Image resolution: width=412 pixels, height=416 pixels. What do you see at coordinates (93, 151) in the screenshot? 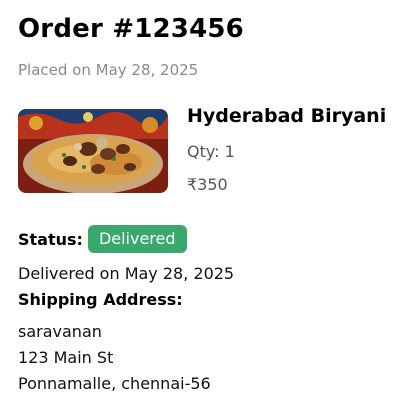
I see `item-image` at bounding box center [93, 151].